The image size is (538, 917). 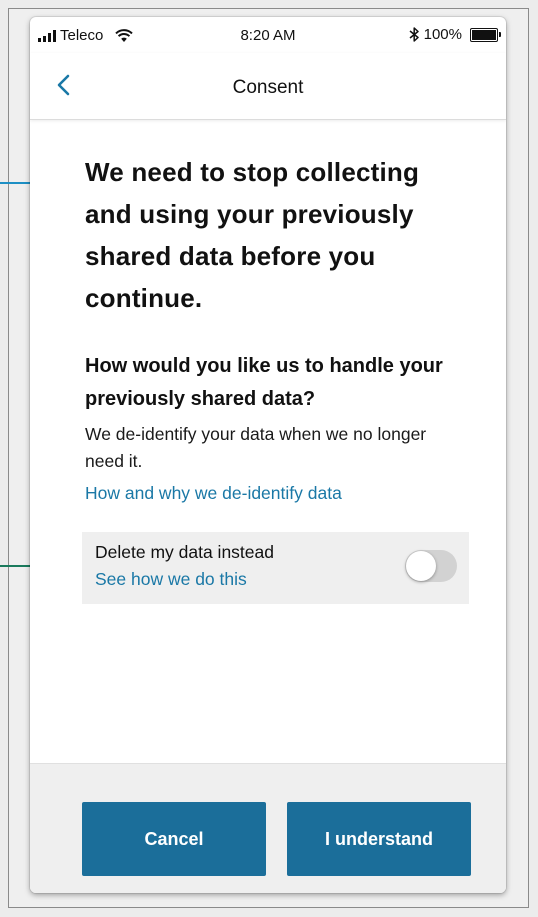 I want to click on status-right: 100%, so click(x=455, y=34).